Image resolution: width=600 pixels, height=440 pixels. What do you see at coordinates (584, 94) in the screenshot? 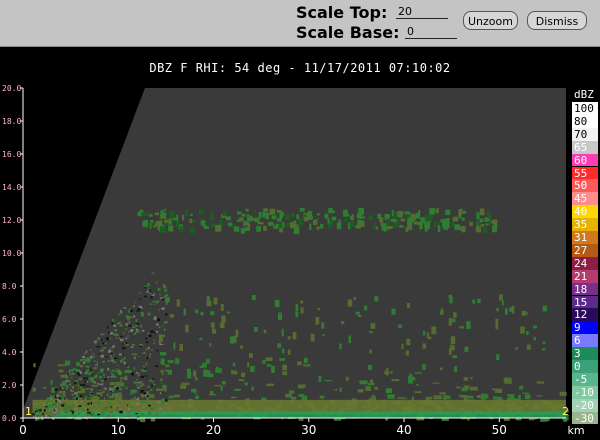
I see `legend-title: dBZ` at bounding box center [584, 94].